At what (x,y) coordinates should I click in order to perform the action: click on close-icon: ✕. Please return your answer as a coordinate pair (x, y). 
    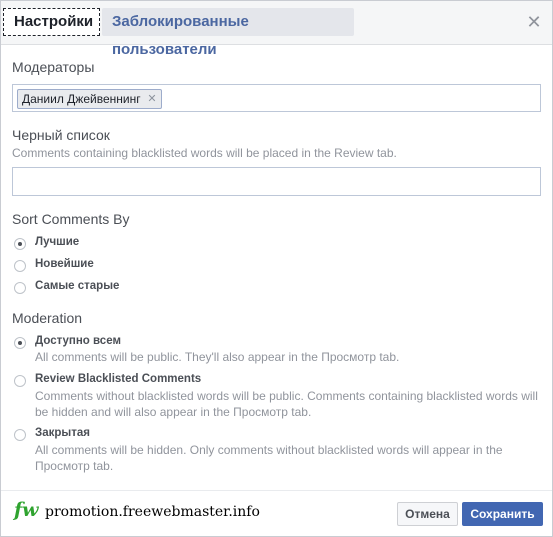
    Looking at the image, I should click on (534, 22).